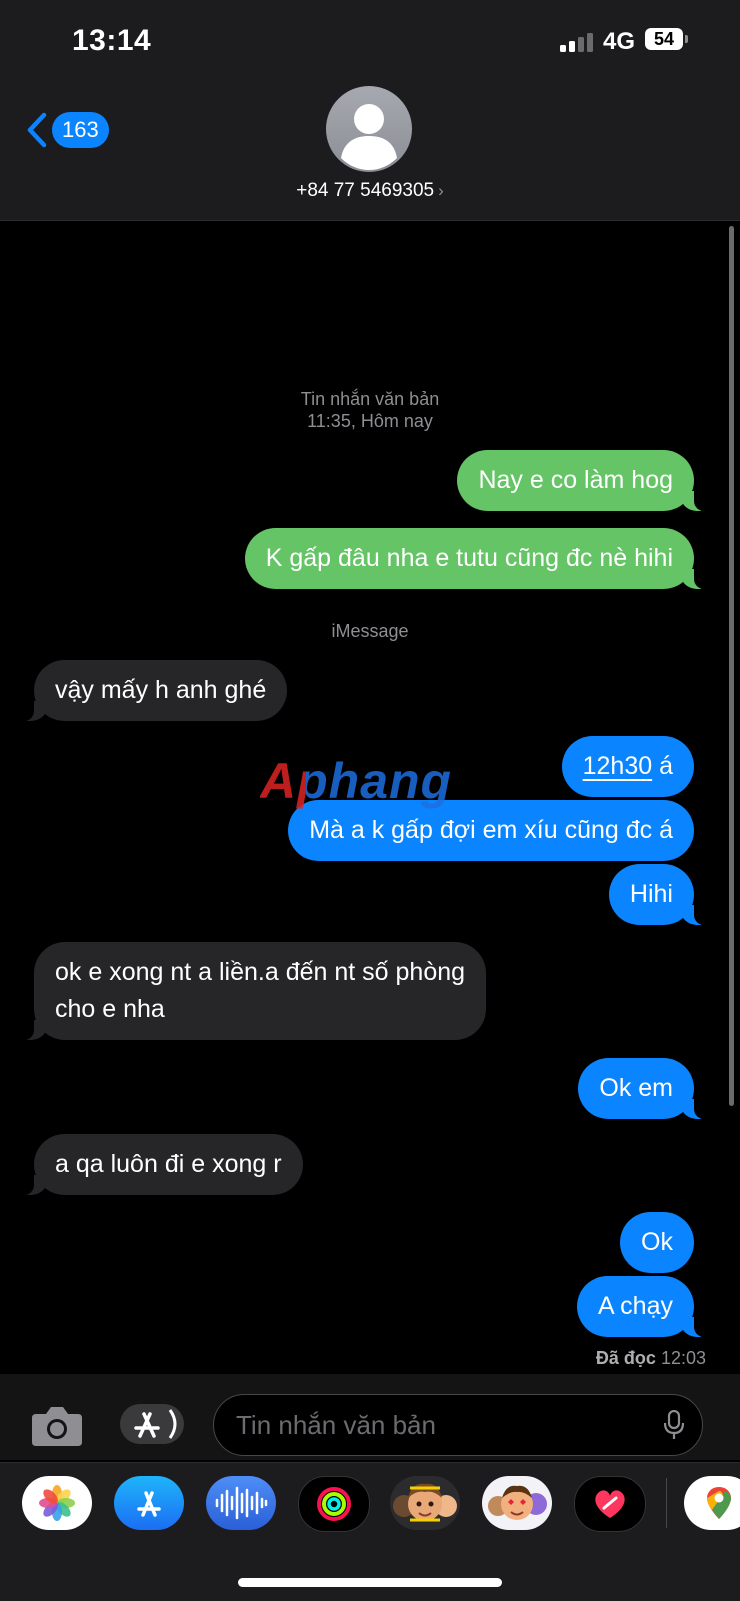 This screenshot has height=1601, width=740. I want to click on contact-name: +84 77 5469305 ›, so click(370, 191).